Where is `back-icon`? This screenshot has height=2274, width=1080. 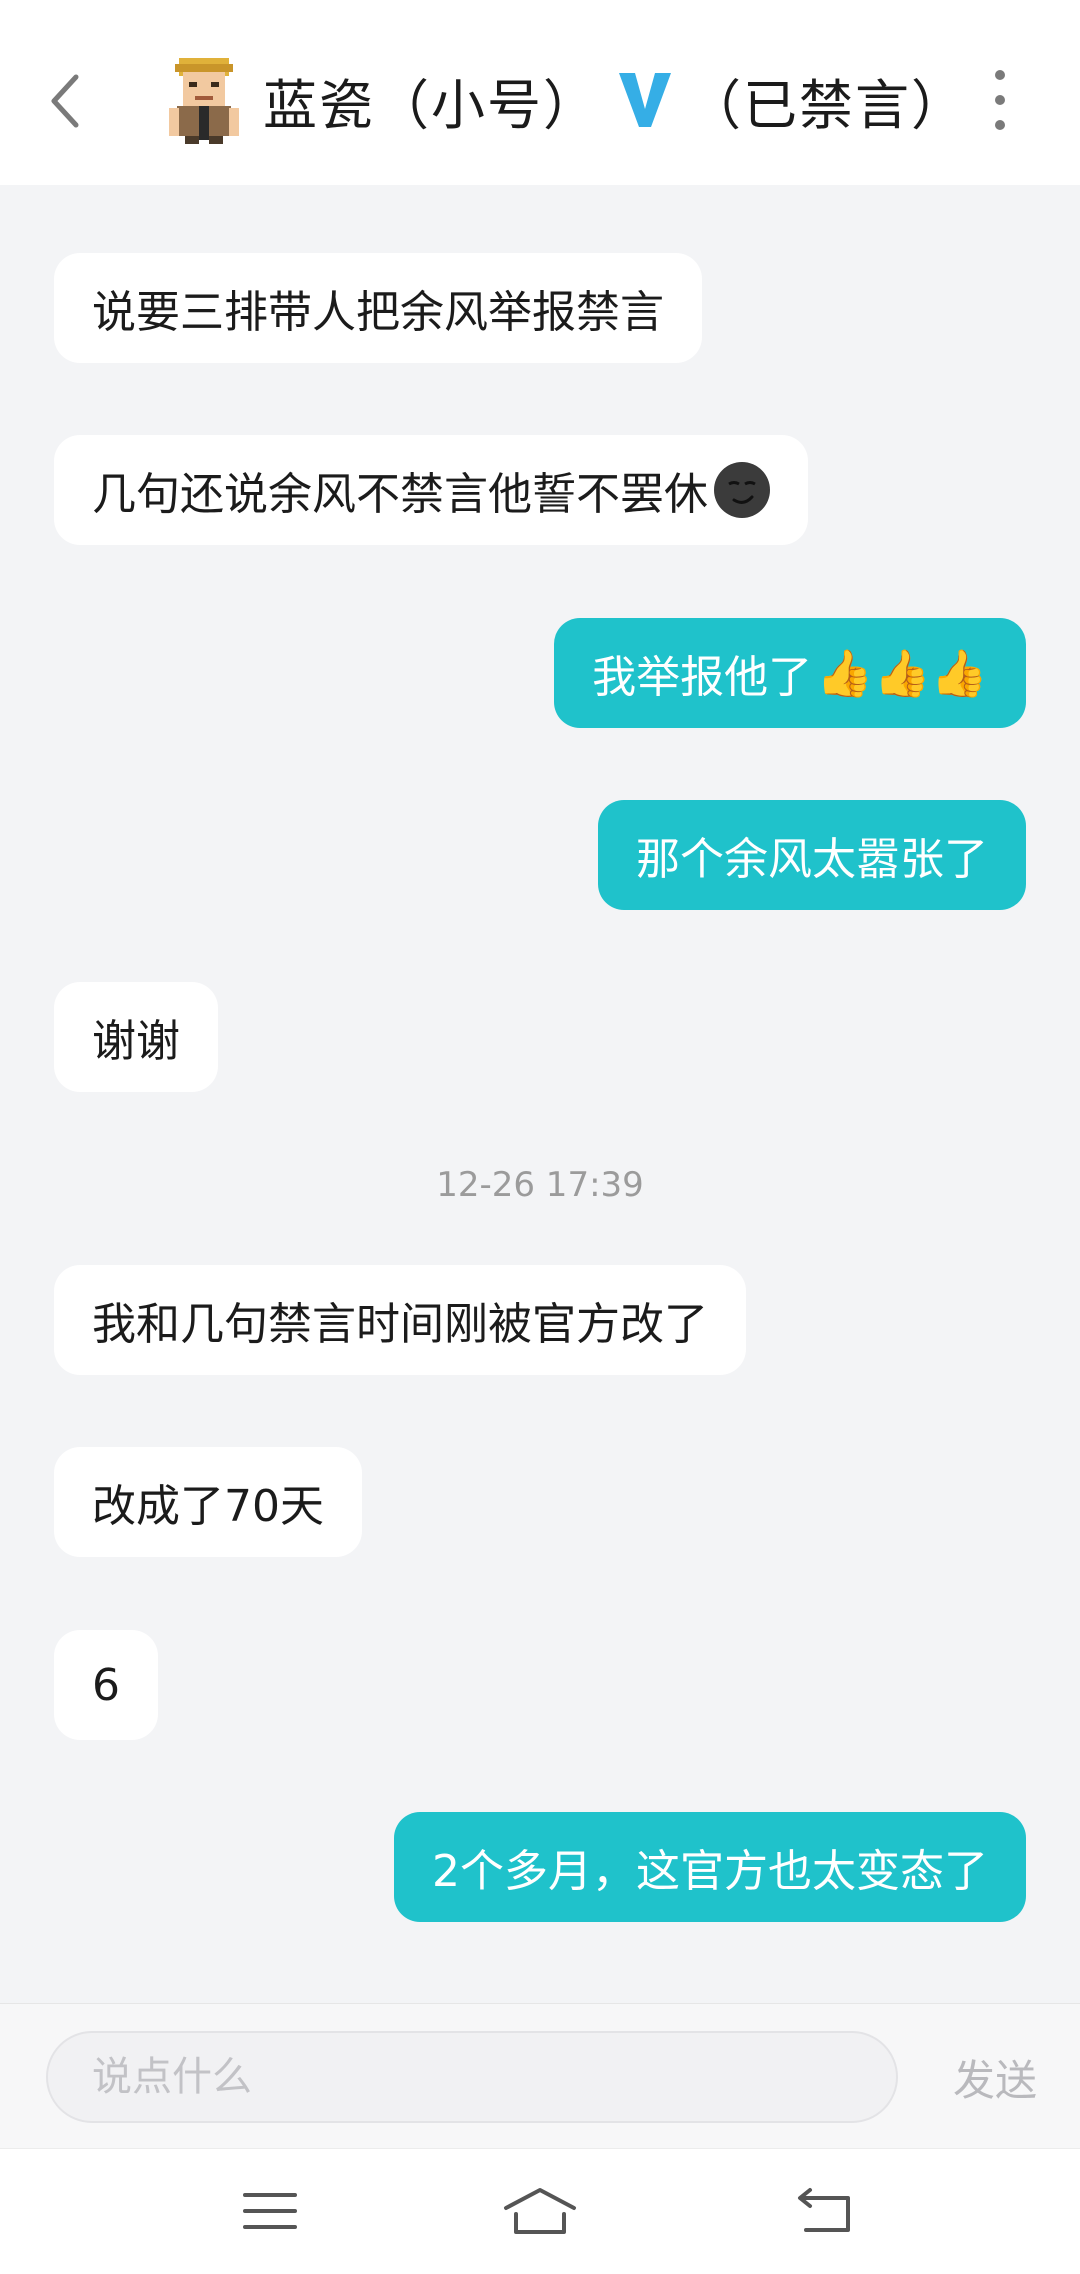
back-icon is located at coordinates (824, 2210).